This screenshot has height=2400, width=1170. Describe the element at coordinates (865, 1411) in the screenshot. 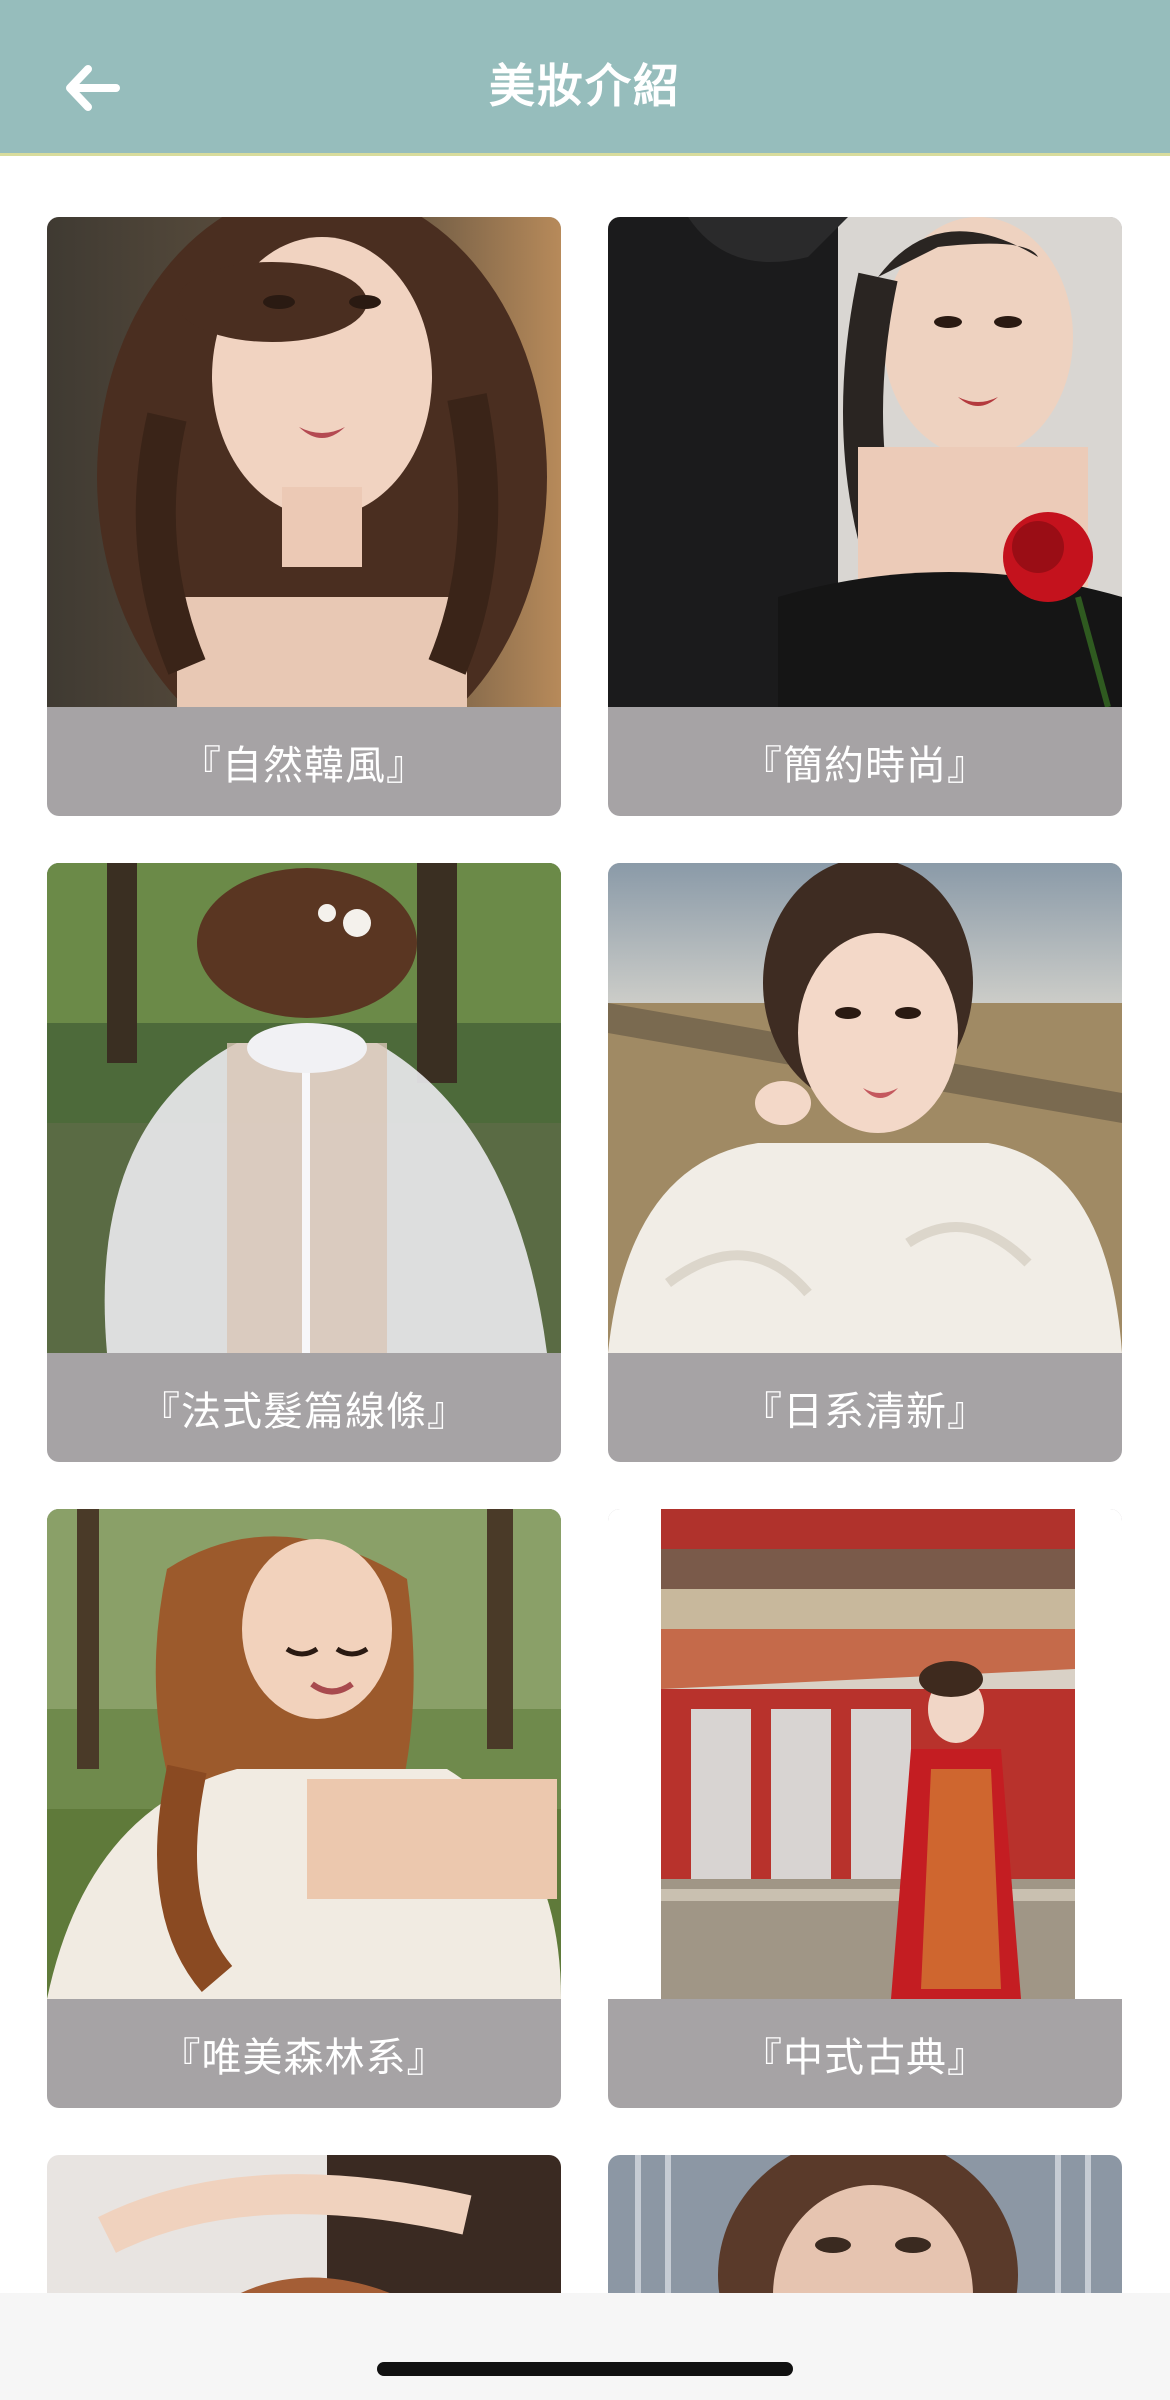

I see `style-label: 『日系清新』` at that location.